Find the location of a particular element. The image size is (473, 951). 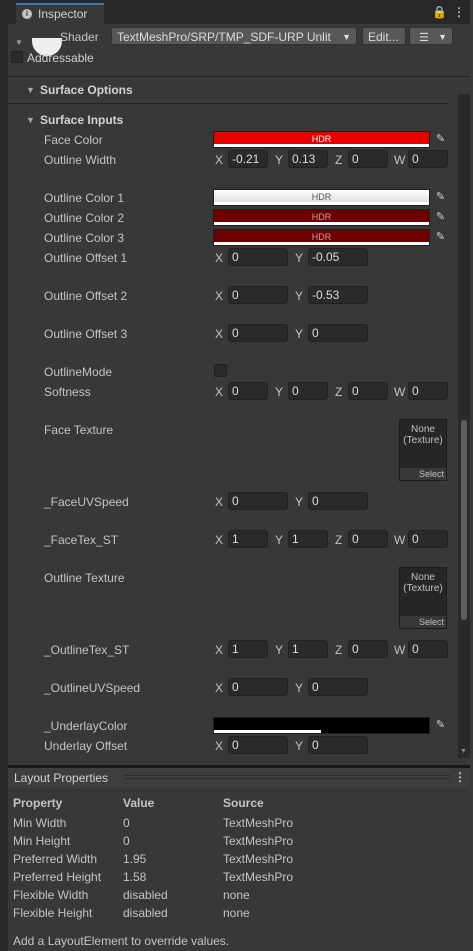

shader-value: TextMeshPro/SRP/TMP_SDF-URP Unlit is located at coordinates (224, 37).